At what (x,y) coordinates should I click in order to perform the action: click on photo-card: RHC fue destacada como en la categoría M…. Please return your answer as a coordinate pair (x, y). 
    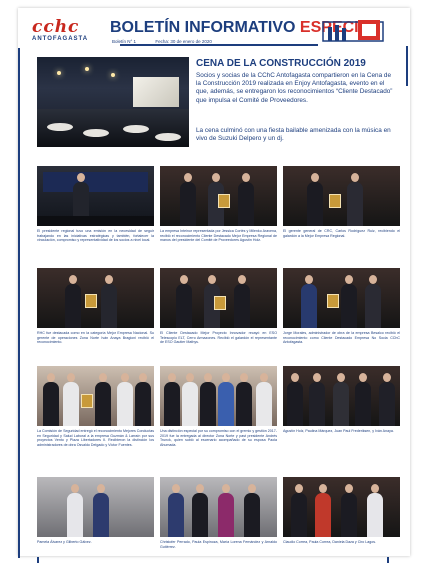
    Looking at the image, I should click on (95, 306).